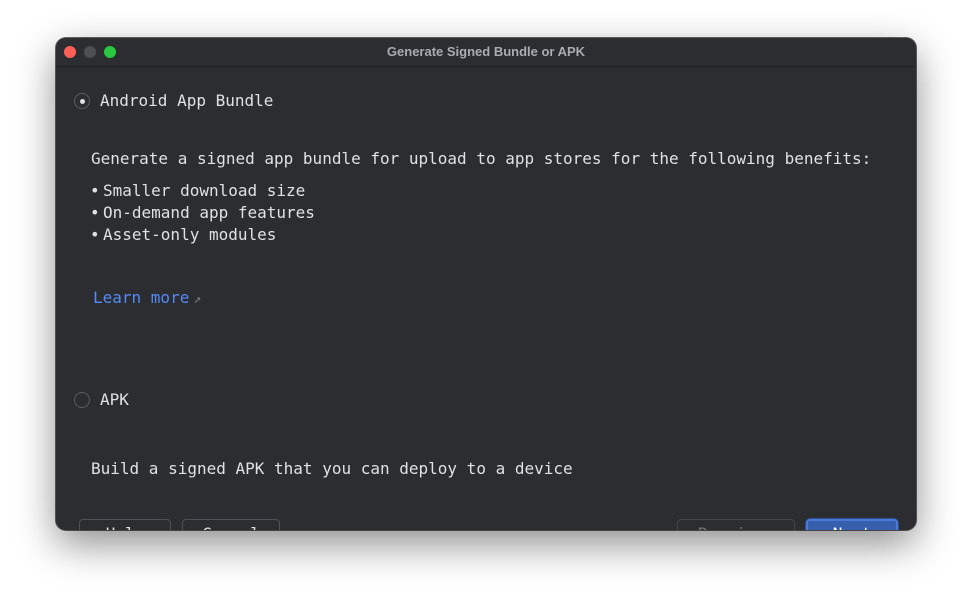 Image resolution: width=972 pixels, height=605 pixels. Describe the element at coordinates (186, 100) in the screenshot. I see `app-bundle-label: Android App Bundle` at that location.